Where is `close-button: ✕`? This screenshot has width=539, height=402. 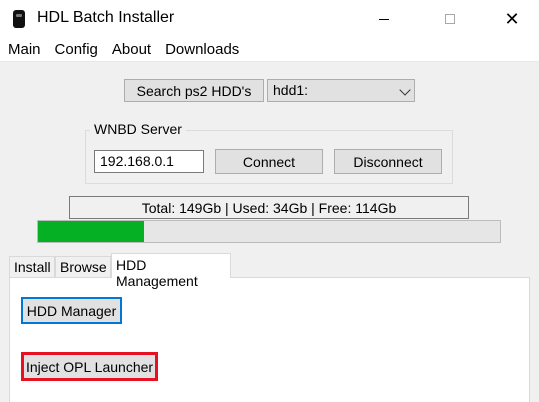
close-button: ✕ is located at coordinates (512, 19).